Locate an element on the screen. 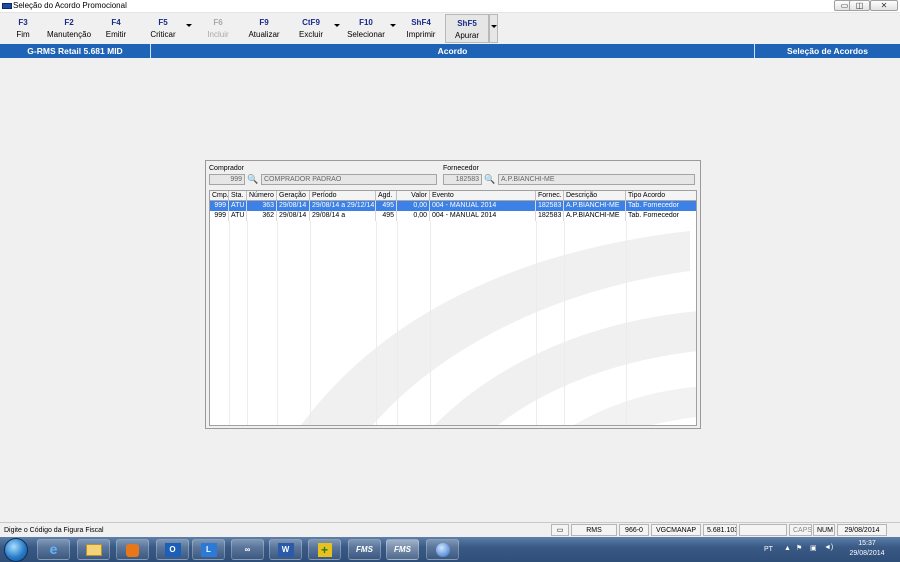  criticar-label: Criticar is located at coordinates (163, 34).